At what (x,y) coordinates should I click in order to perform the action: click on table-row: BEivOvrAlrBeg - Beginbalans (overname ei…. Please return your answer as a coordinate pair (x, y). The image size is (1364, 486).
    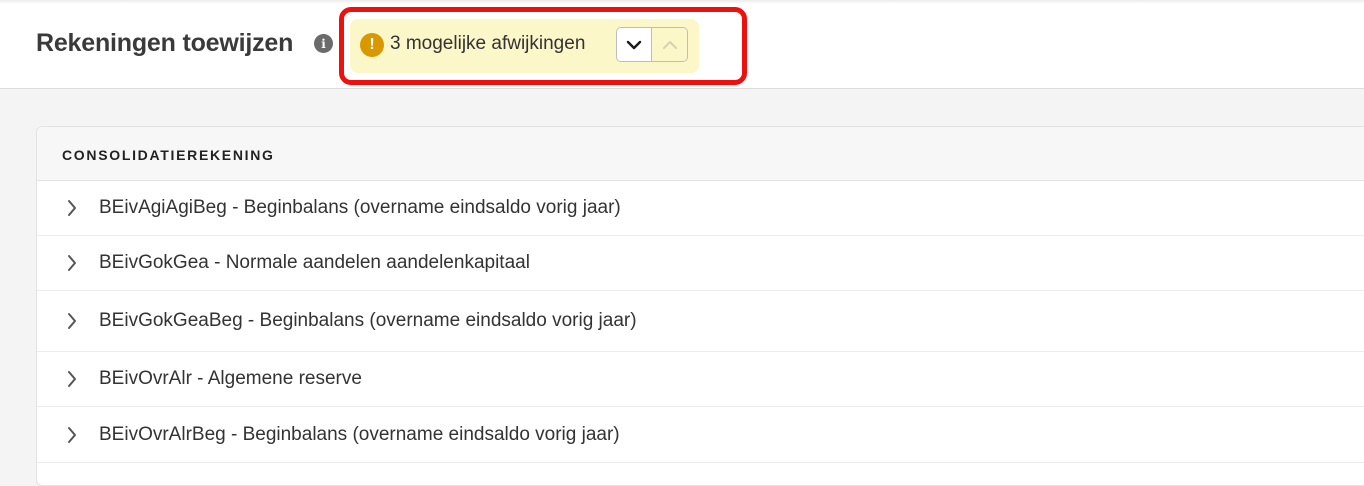
    Looking at the image, I should click on (700, 435).